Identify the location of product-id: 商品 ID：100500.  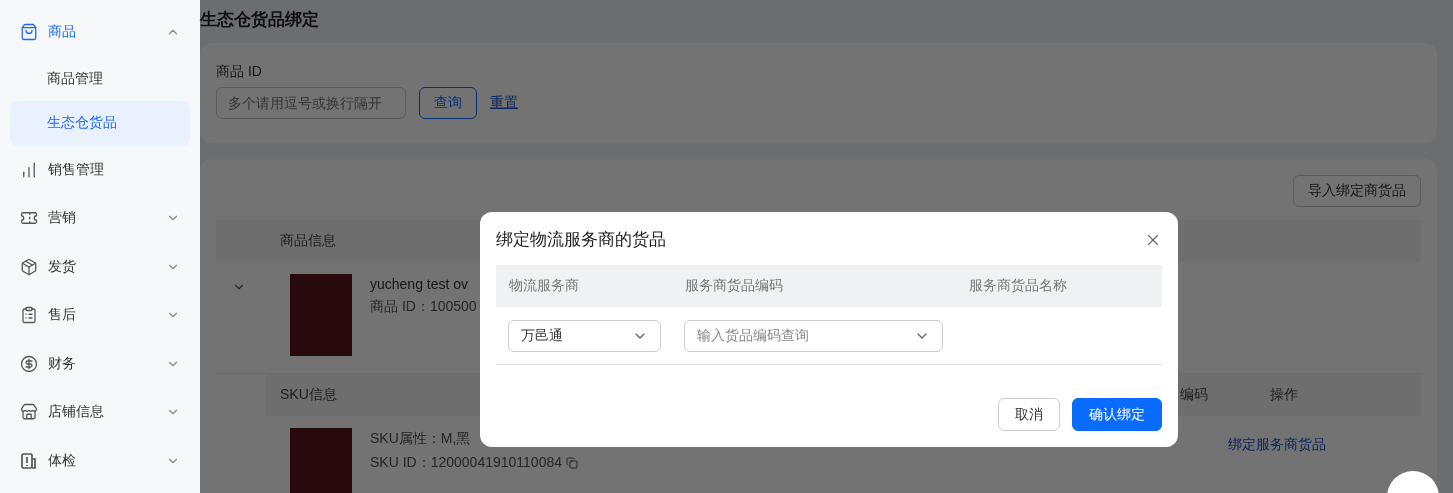
(423, 307).